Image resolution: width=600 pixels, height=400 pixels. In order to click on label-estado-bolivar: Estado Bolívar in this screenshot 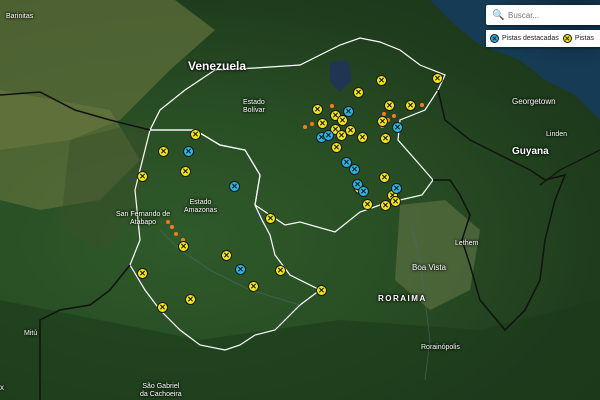, I will do `click(254, 106)`.